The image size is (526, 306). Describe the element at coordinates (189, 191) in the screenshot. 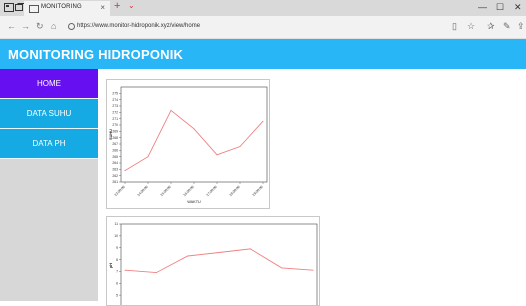

I see `temp-x-tick-label: 16:00:00` at that location.